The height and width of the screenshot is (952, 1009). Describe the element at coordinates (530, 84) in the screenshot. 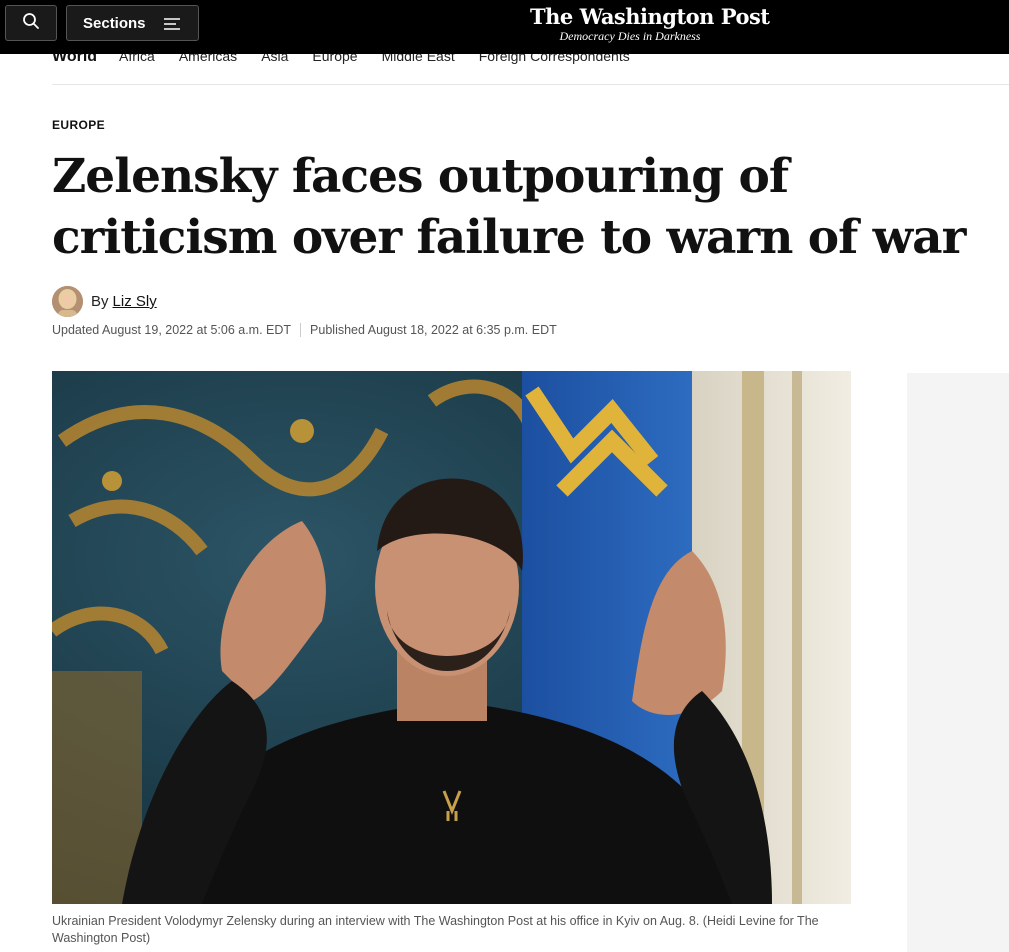

I see `subnav-divider` at that location.